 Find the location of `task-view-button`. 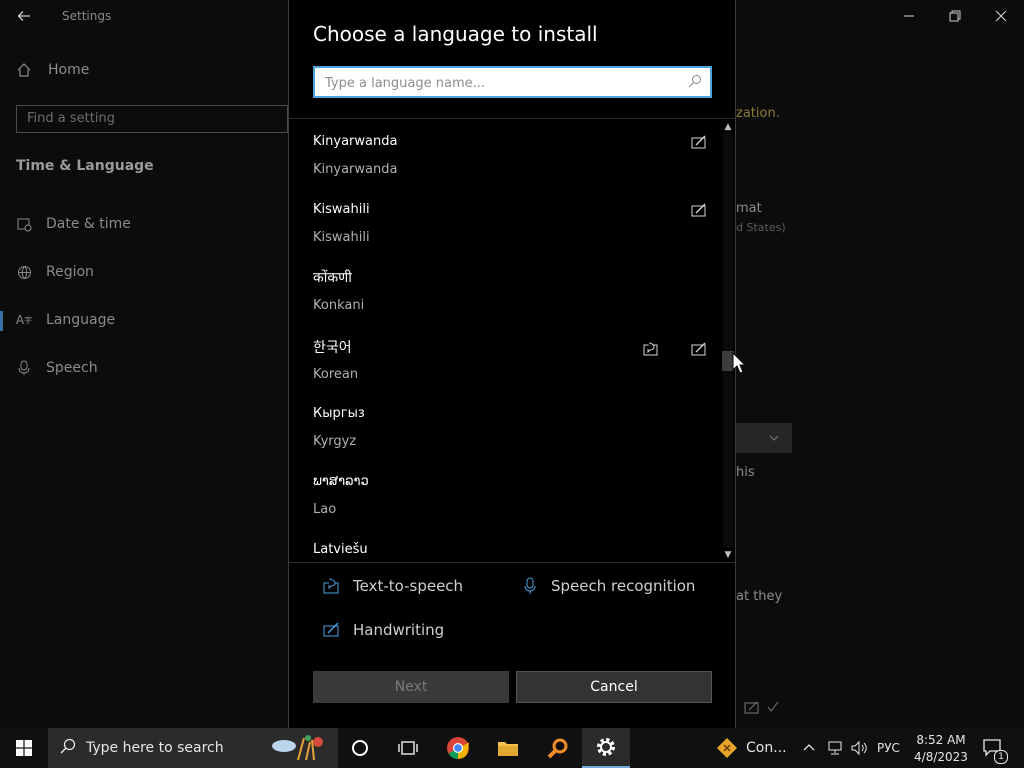

task-view-button is located at coordinates (408, 748).